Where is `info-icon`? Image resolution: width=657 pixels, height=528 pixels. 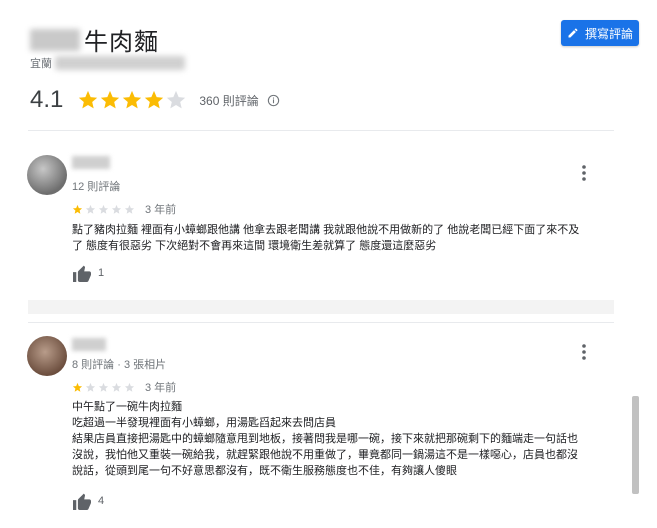
info-icon is located at coordinates (273, 100).